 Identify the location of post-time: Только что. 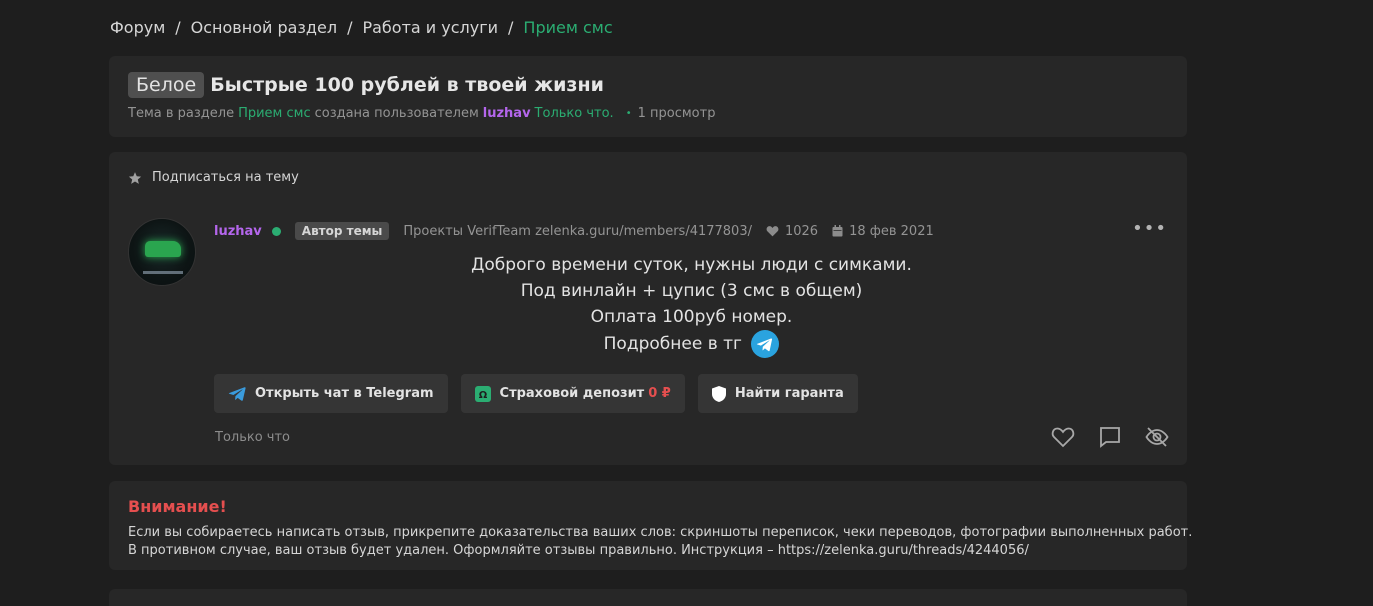
(252, 437).